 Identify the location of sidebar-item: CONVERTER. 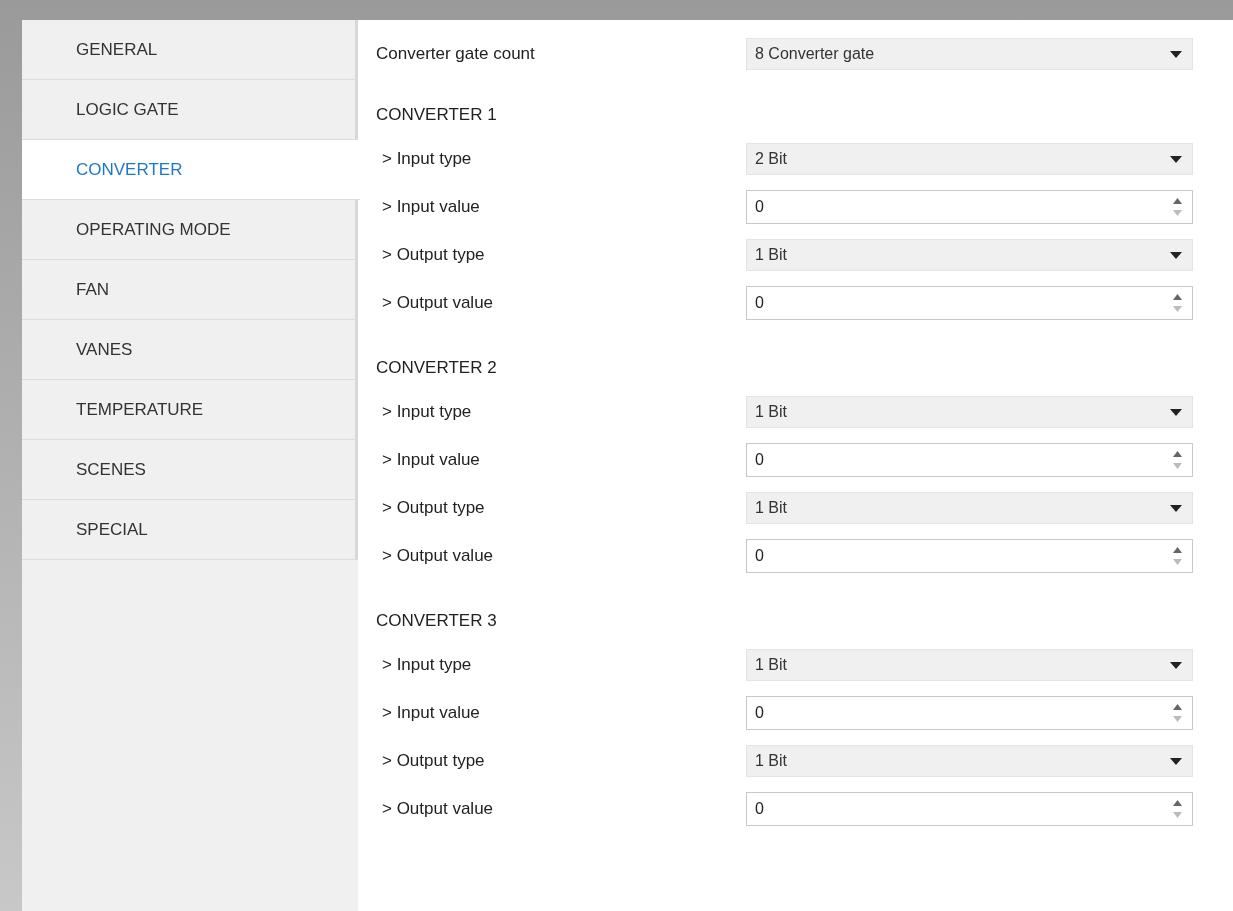
(191, 170).